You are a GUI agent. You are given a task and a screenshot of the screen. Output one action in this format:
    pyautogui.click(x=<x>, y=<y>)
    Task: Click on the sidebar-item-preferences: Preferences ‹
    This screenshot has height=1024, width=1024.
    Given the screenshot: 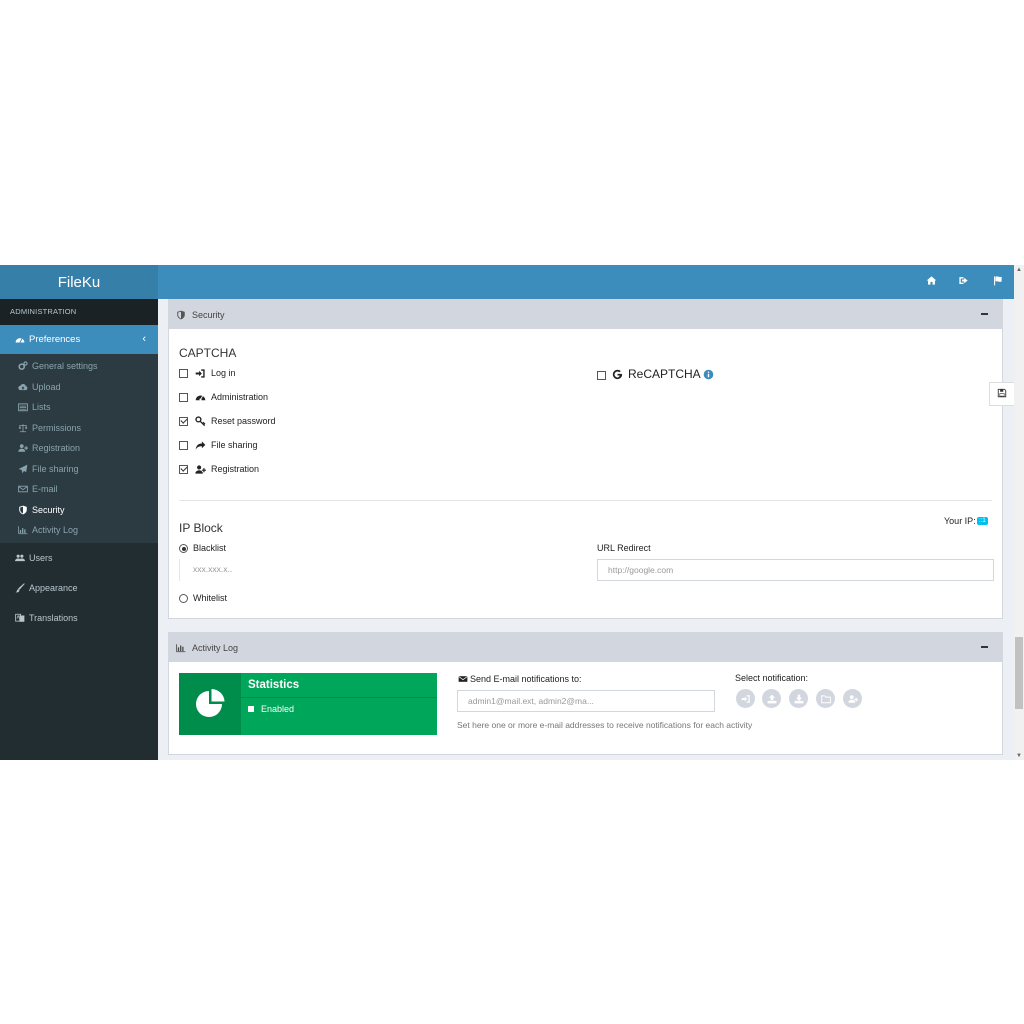 What is the action you would take?
    pyautogui.click(x=79, y=339)
    